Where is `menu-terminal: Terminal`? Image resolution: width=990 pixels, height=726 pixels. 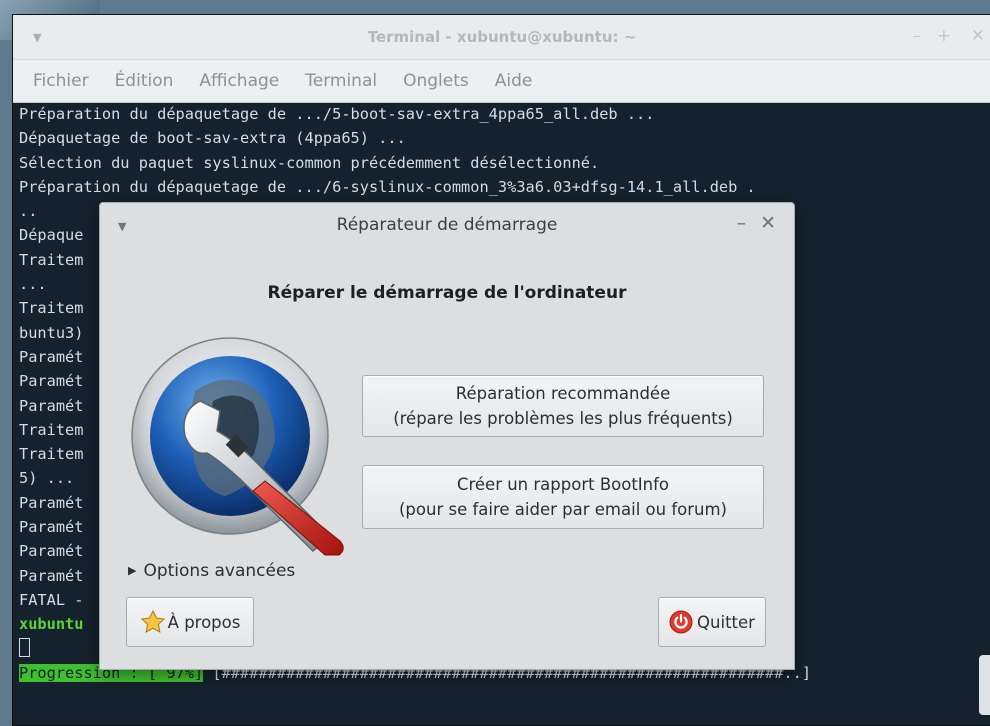 menu-terminal: Terminal is located at coordinates (341, 81).